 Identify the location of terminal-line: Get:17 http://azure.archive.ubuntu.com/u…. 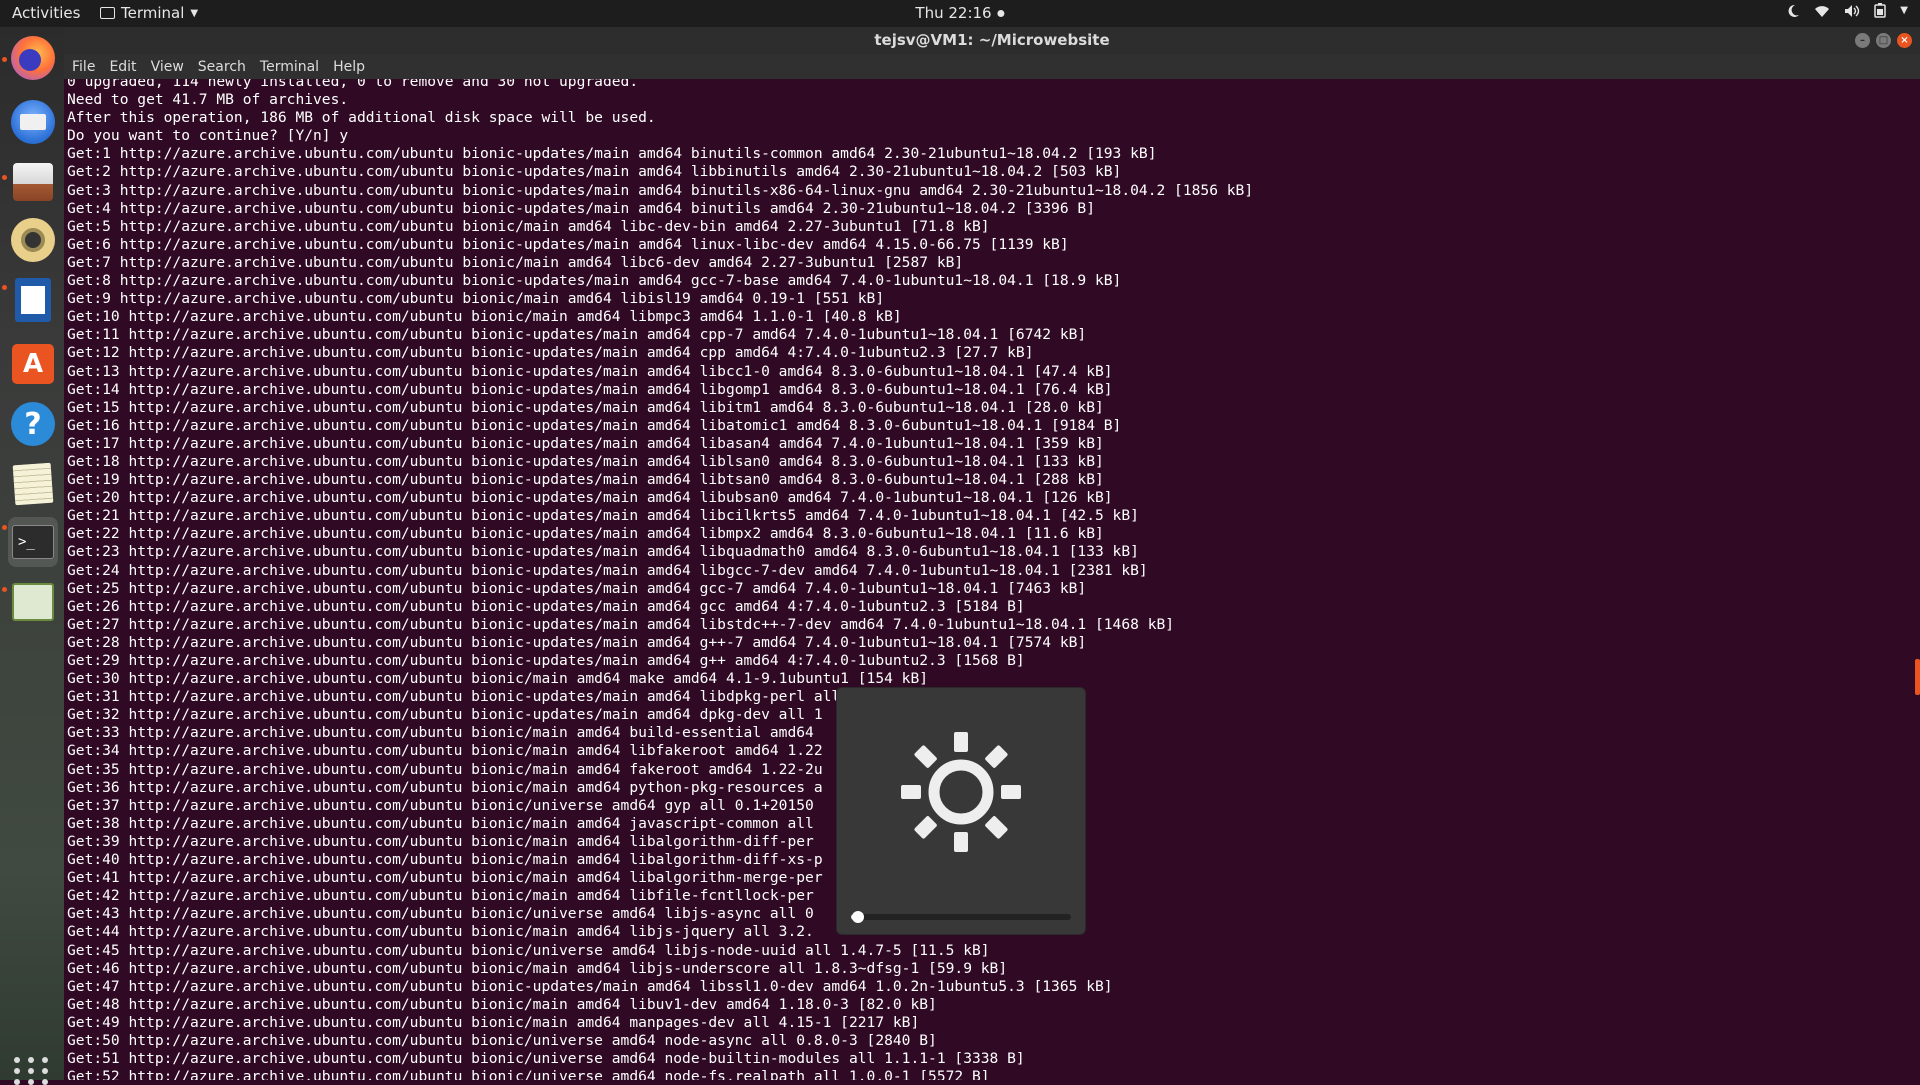
(585, 443).